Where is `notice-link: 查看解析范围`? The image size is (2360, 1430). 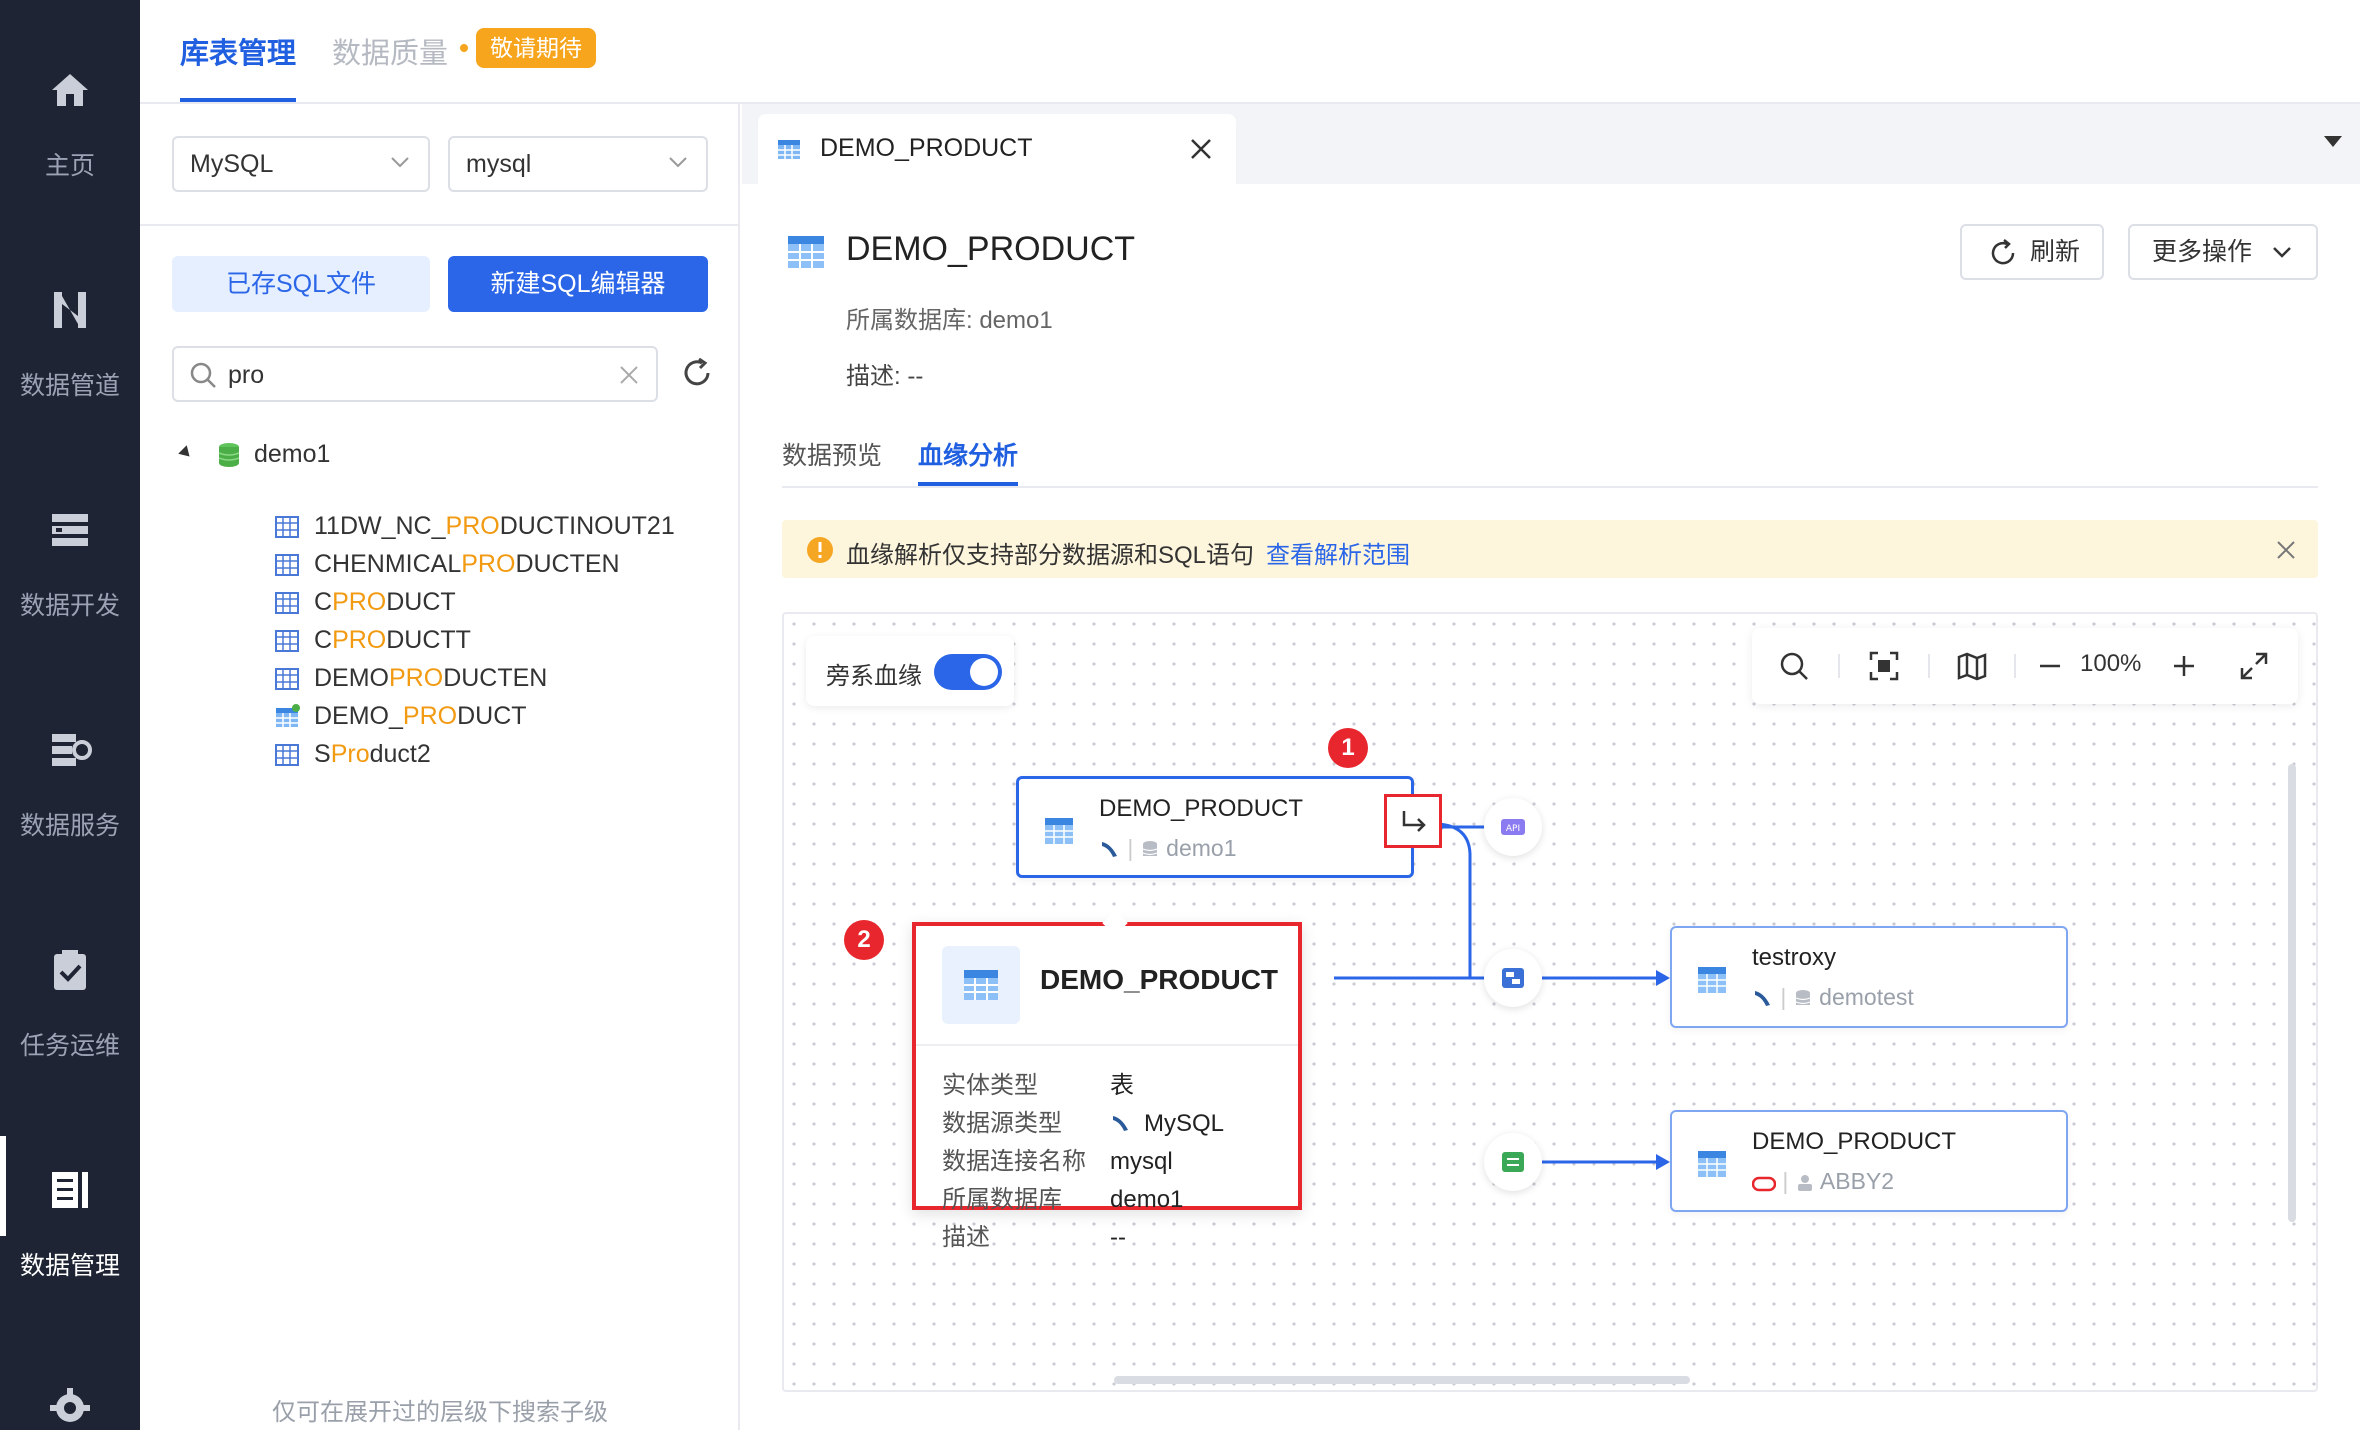 notice-link: 查看解析范围 is located at coordinates (1338, 552).